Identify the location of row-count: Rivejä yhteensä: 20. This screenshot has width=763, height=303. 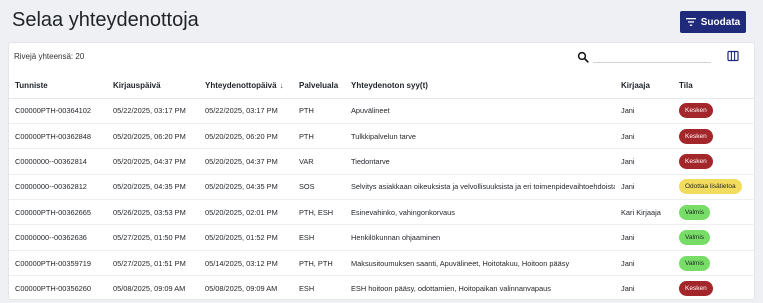
(49, 56).